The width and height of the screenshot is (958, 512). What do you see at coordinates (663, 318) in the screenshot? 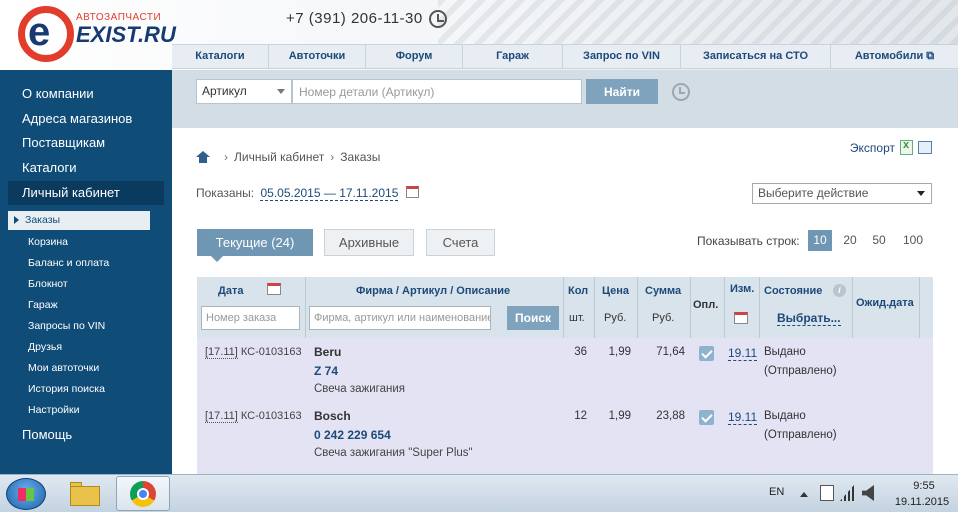
I see `header-sum-unit: Руб.` at bounding box center [663, 318].